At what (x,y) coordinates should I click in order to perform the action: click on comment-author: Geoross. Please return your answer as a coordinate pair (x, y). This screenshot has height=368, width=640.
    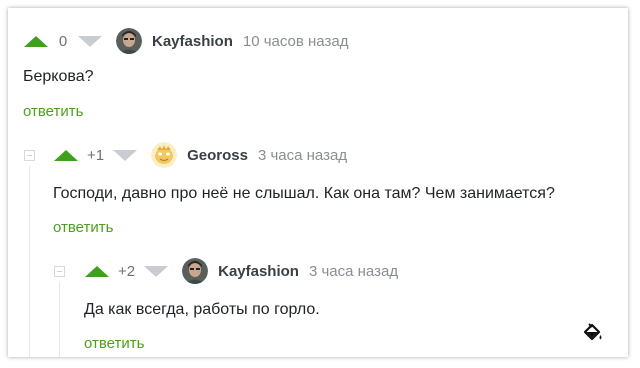
    Looking at the image, I should click on (217, 155).